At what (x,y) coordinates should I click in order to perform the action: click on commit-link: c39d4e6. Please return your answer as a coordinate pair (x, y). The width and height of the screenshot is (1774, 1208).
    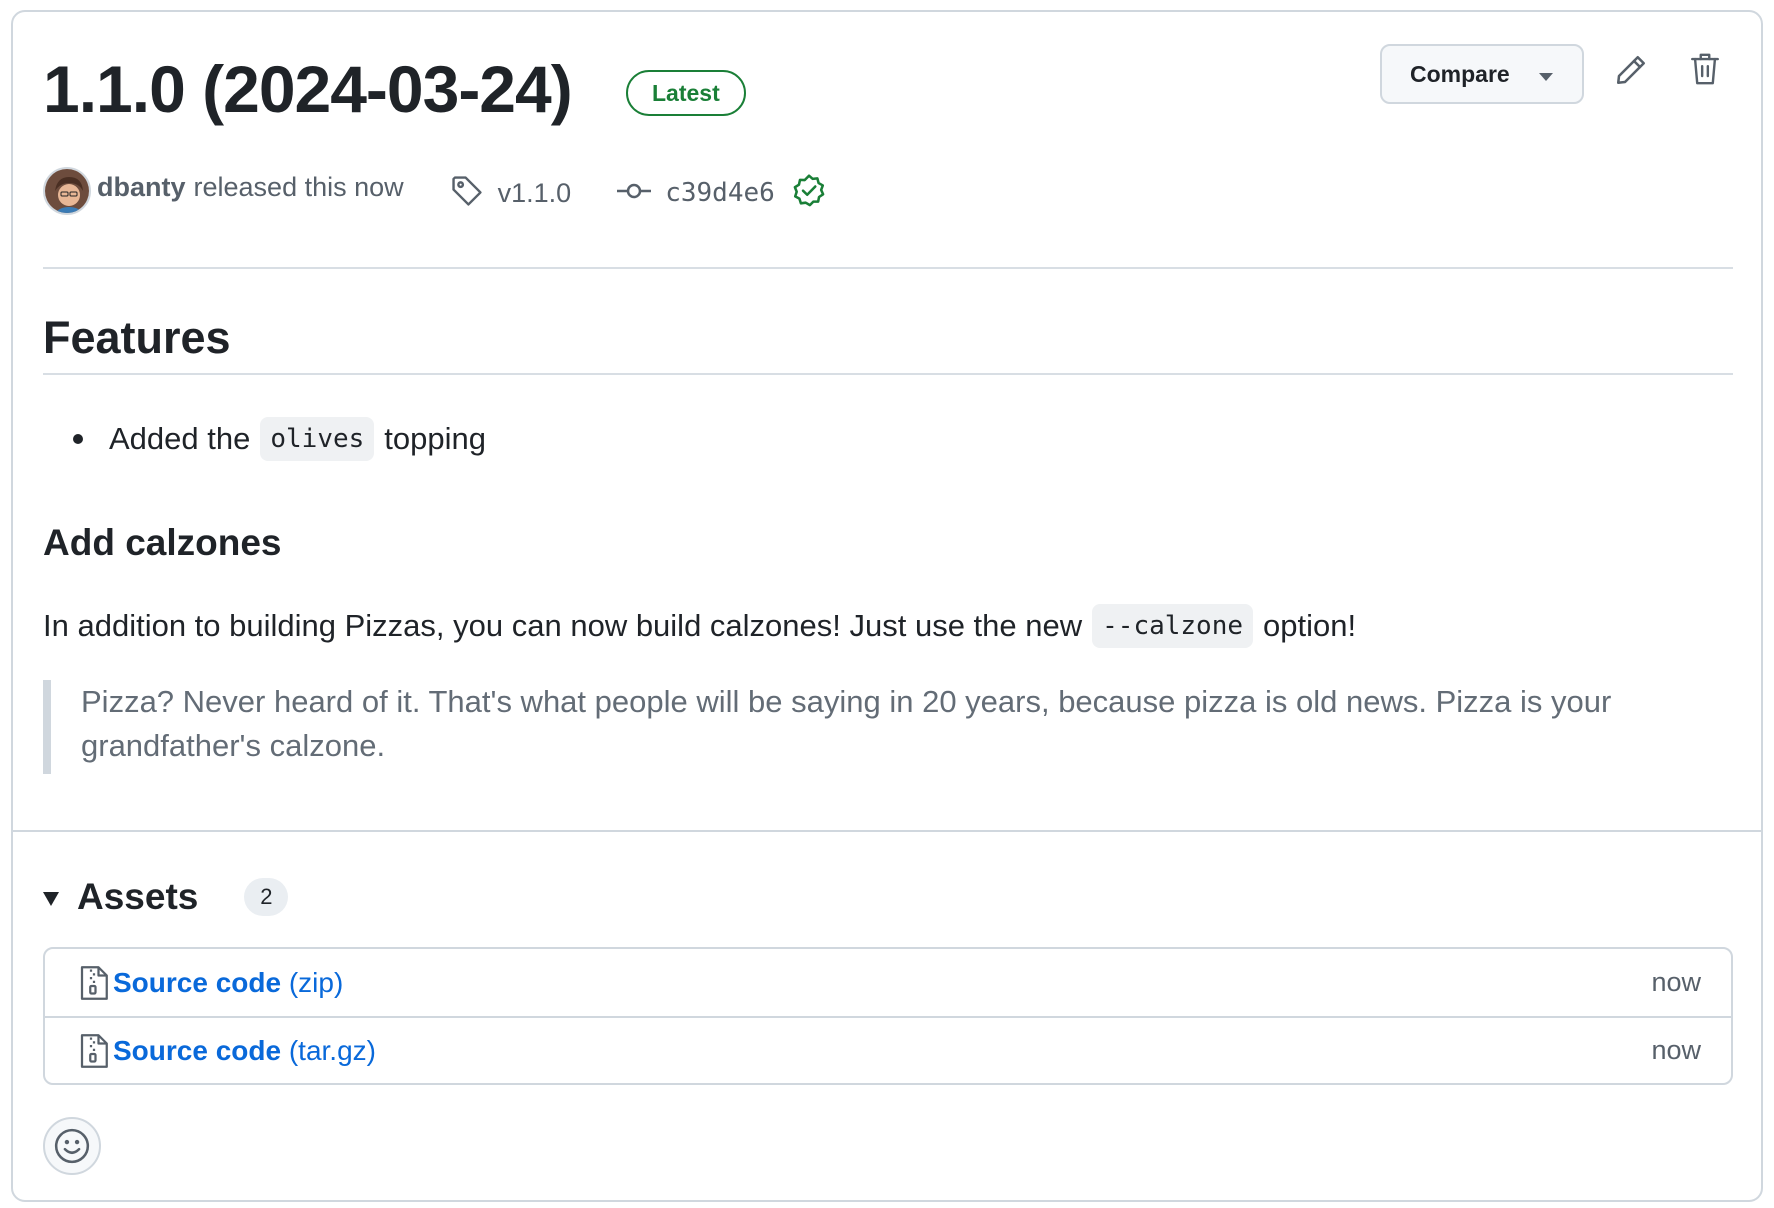
    Looking at the image, I should click on (722, 188).